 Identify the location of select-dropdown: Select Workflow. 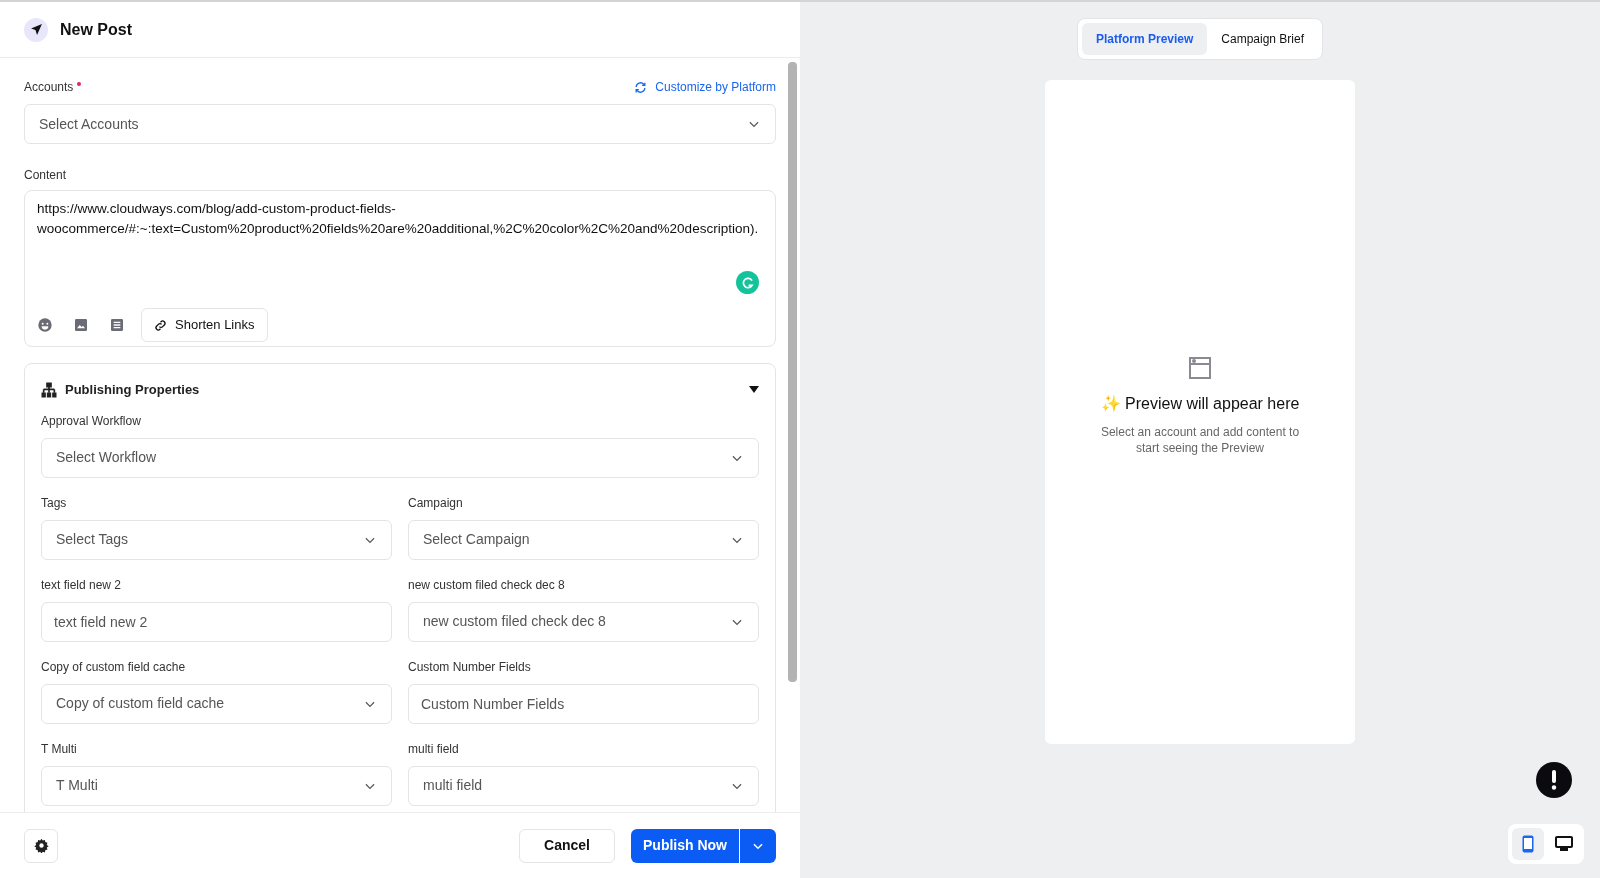
(400, 457).